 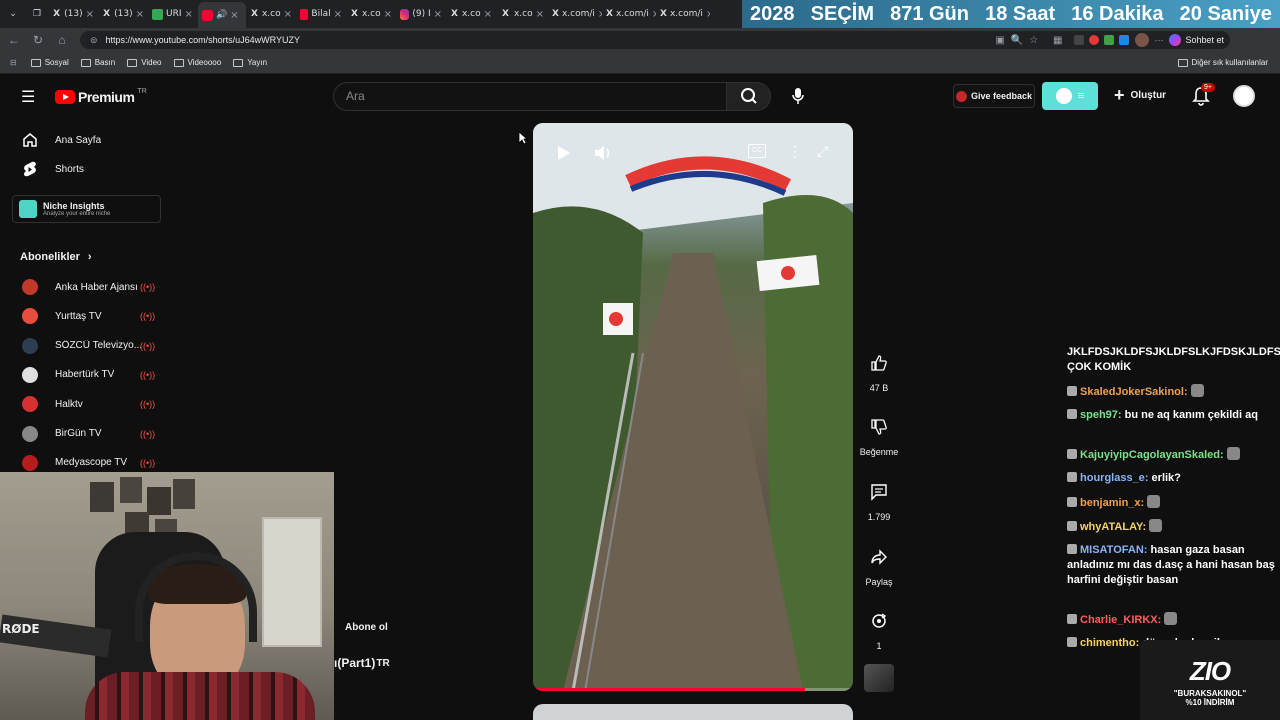 What do you see at coordinates (1196, 40) in the screenshot?
I see `chat-button: Sohbet et` at bounding box center [1196, 40].